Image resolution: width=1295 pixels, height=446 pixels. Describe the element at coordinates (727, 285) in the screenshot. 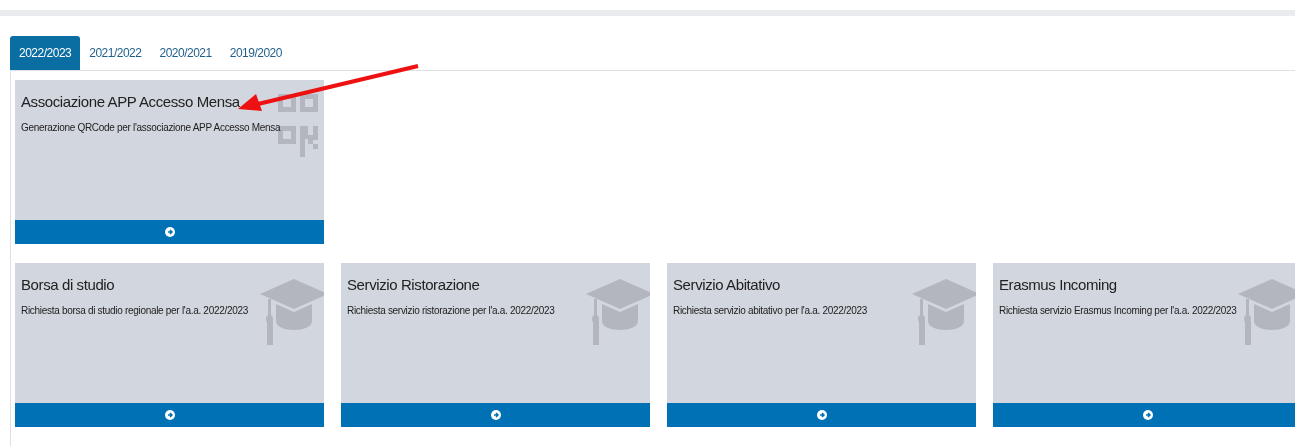

I see `card-title: Servizio Abitativo` at that location.